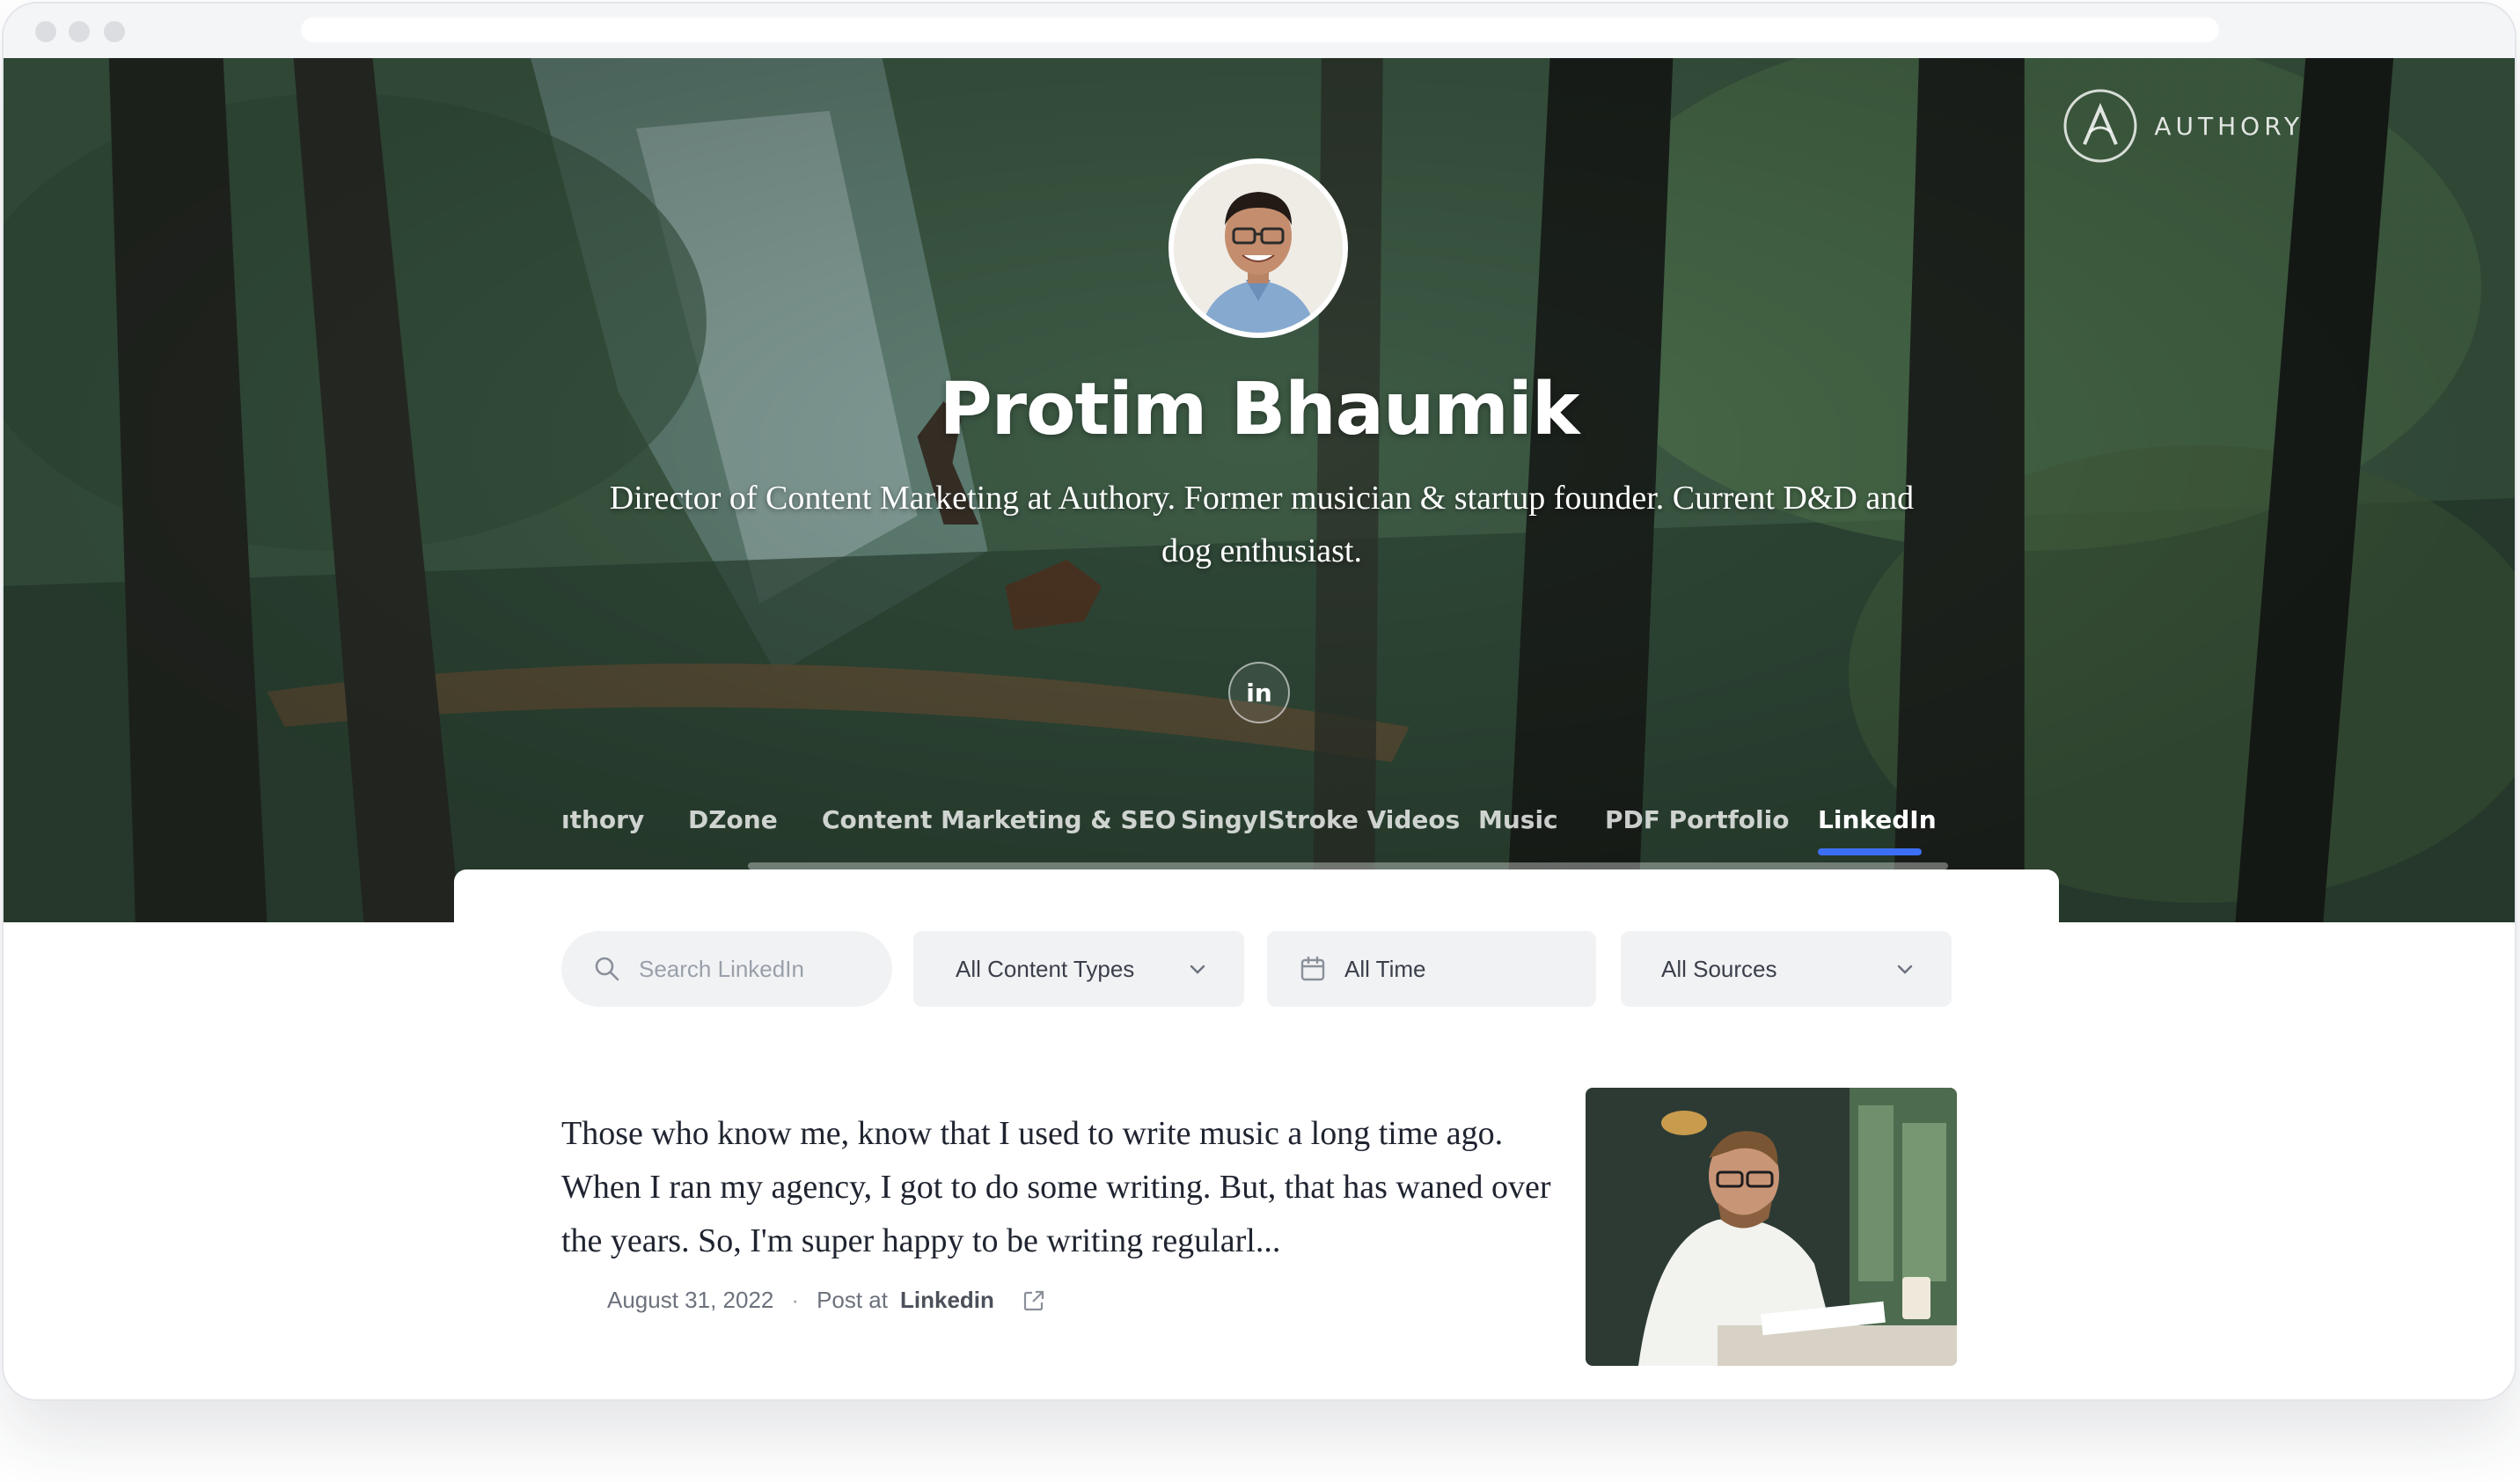 The width and height of the screenshot is (2520, 1482). I want to click on authory-brand: AUTHORY, so click(2183, 126).